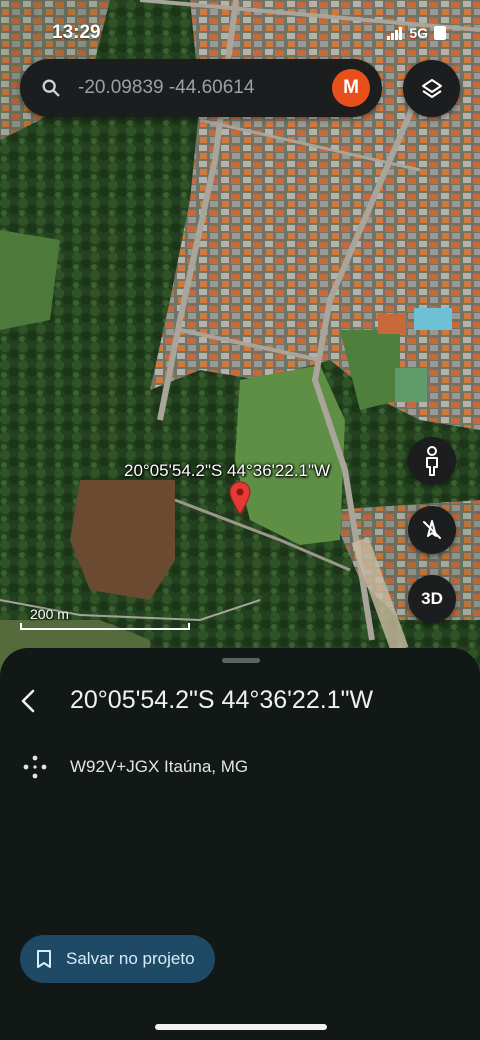 The height and width of the screenshot is (1040, 480). I want to click on status-icons: 5G, so click(416, 31).